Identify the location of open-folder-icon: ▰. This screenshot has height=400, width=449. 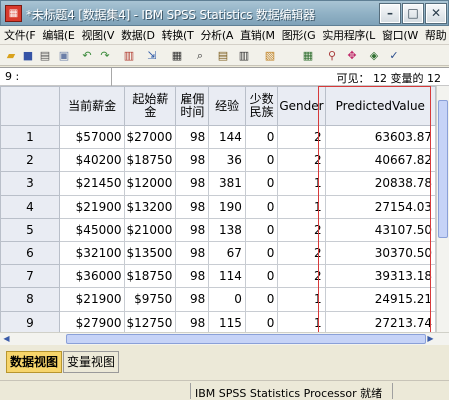
(11, 55).